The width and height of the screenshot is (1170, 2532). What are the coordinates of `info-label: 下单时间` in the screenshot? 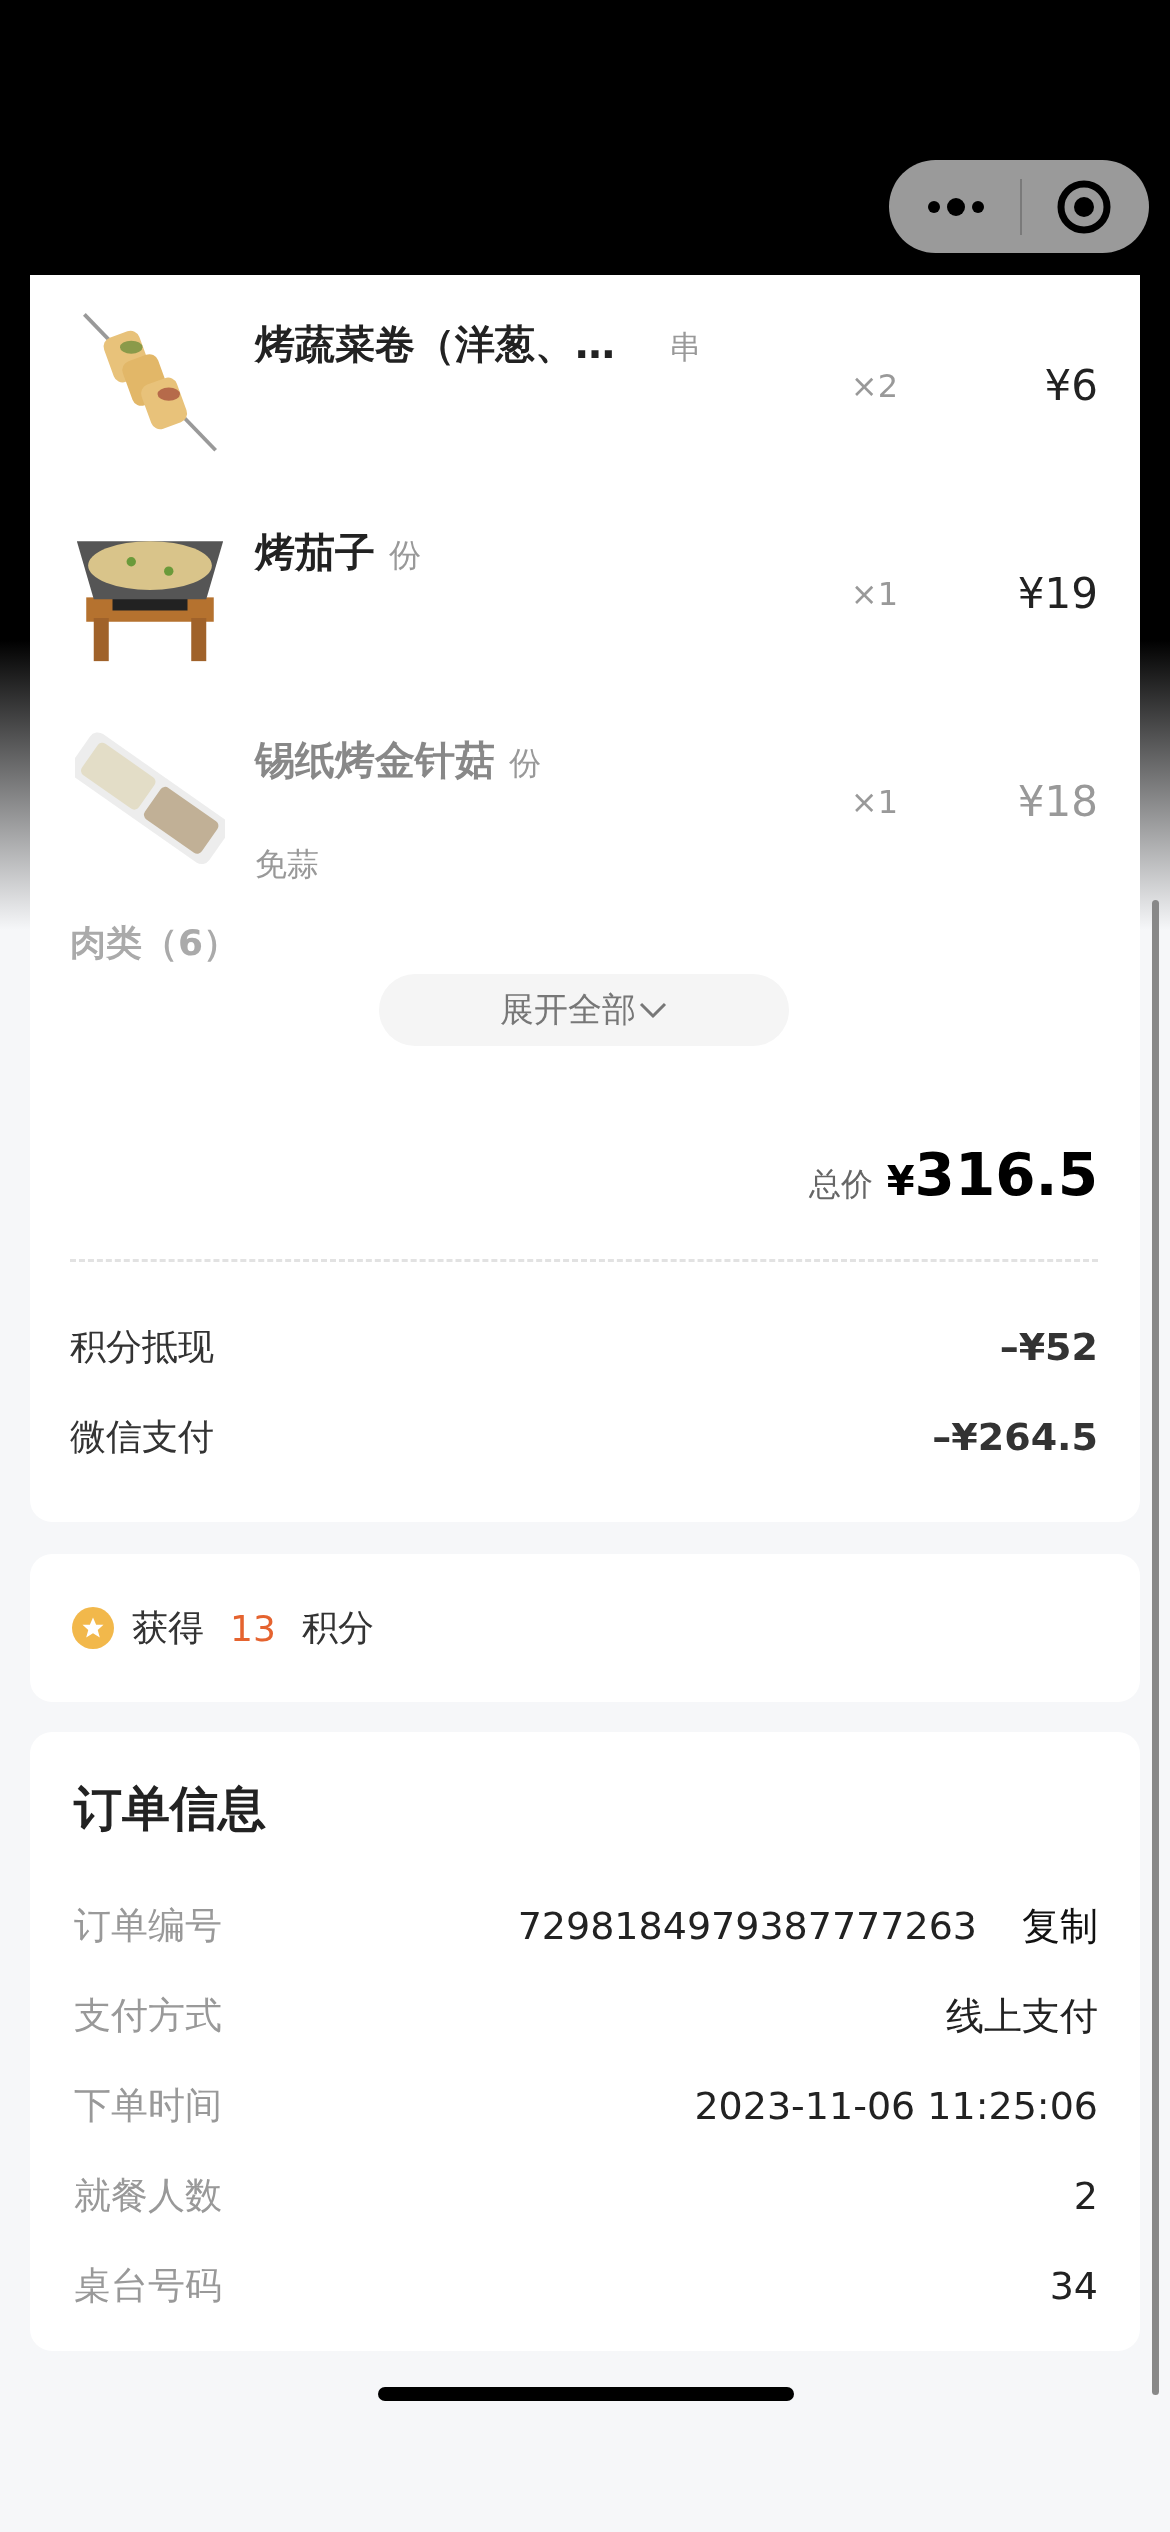 It's located at (148, 2106).